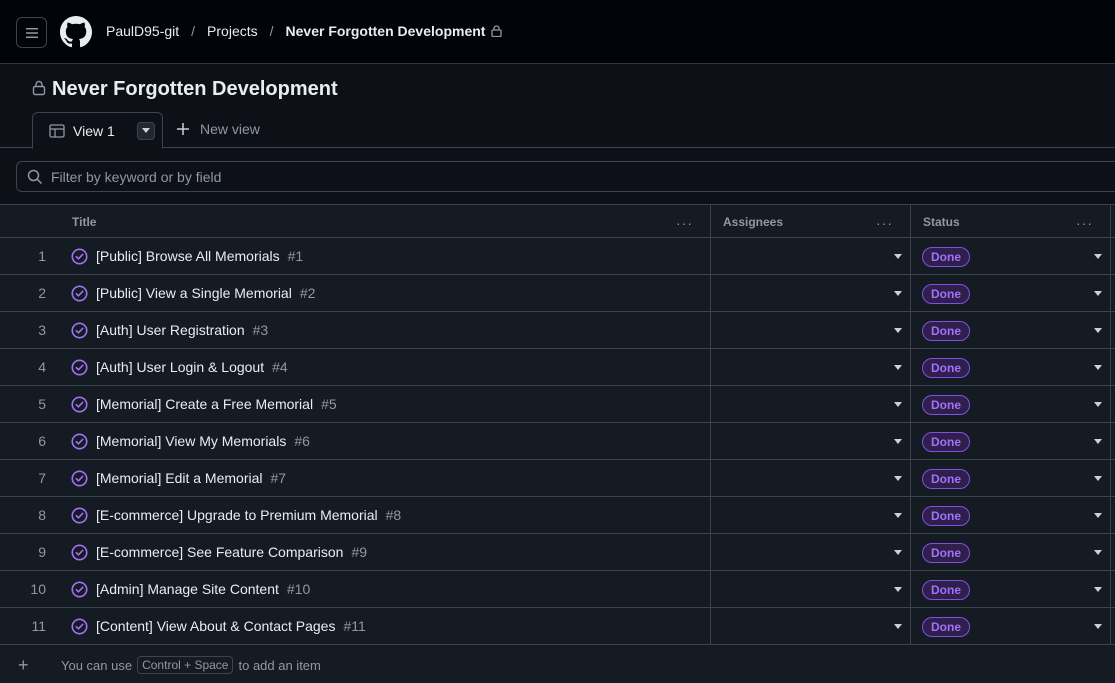 The width and height of the screenshot is (1115, 683). Describe the element at coordinates (237, 515) in the screenshot. I see `issue-title: [E-commerce] Upgrade to Premium Memorial` at that location.